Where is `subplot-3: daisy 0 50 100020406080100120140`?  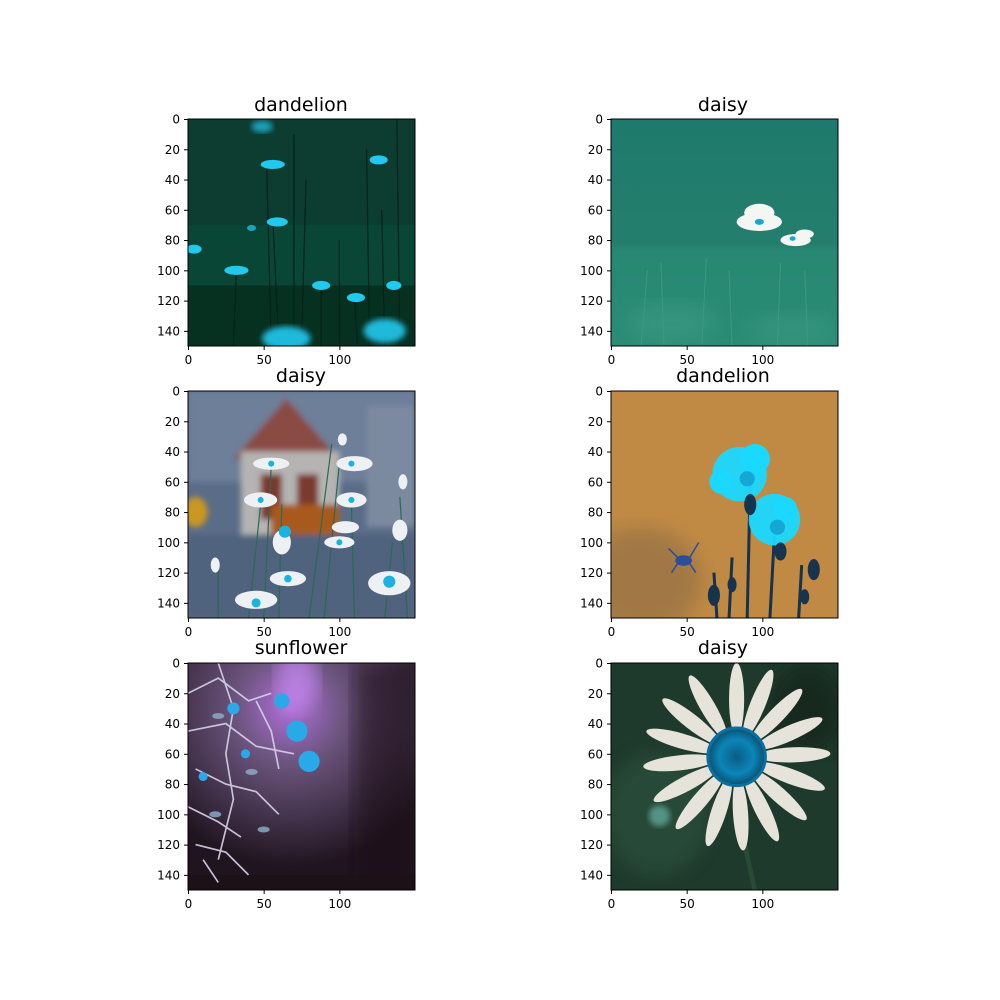
subplot-3: daisy 0 50 100020406080100120140 is located at coordinates (286, 502).